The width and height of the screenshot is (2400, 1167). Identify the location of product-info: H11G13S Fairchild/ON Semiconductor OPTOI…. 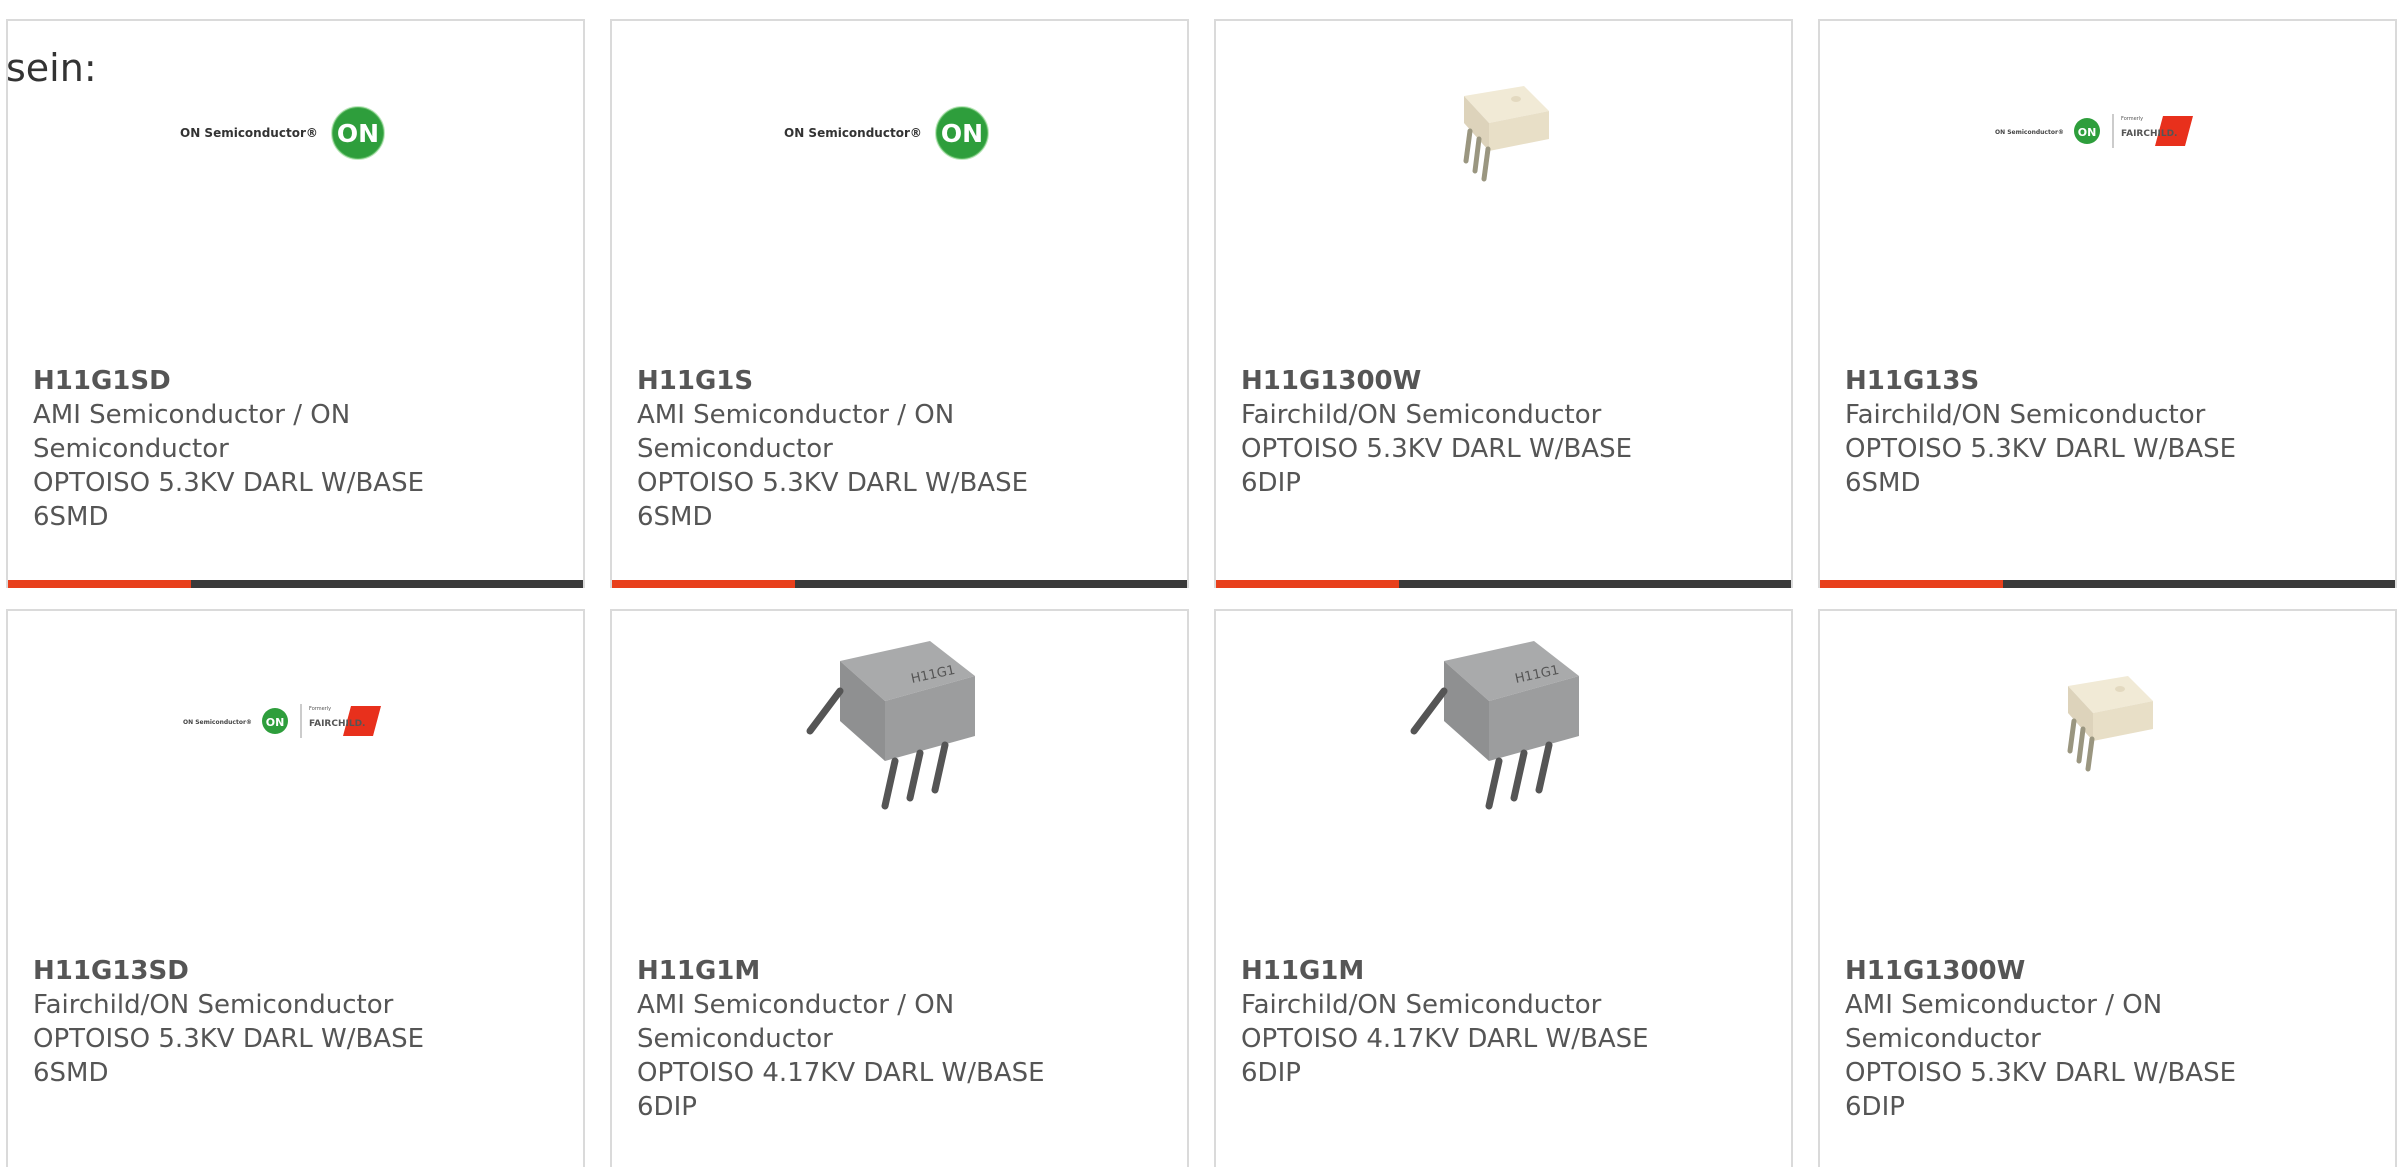
(2065, 432).